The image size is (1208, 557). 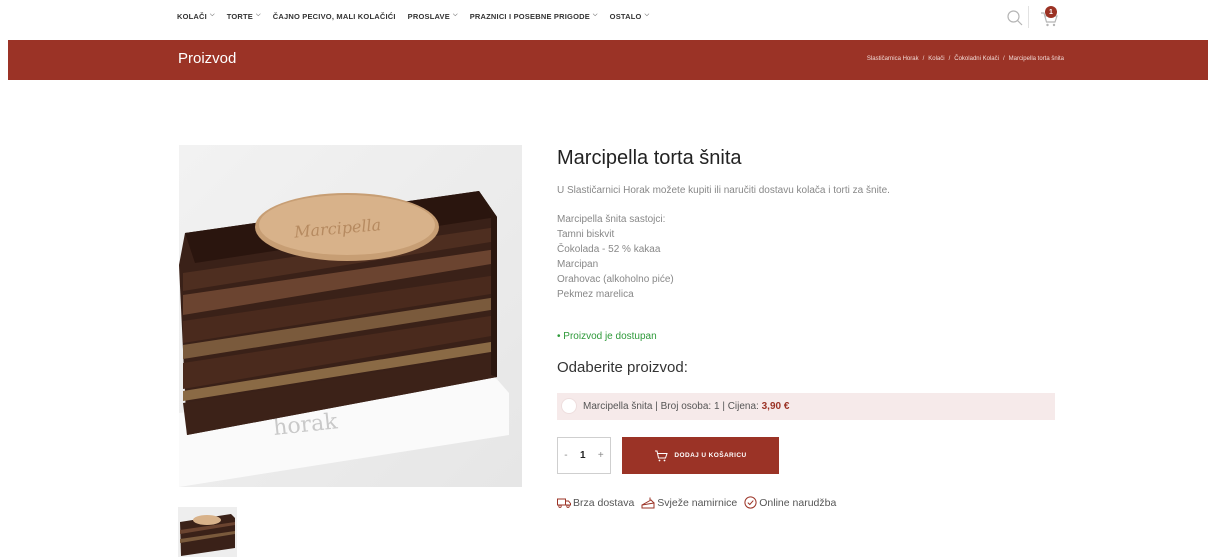 I want to click on product-thumbnail, so click(x=207, y=532).